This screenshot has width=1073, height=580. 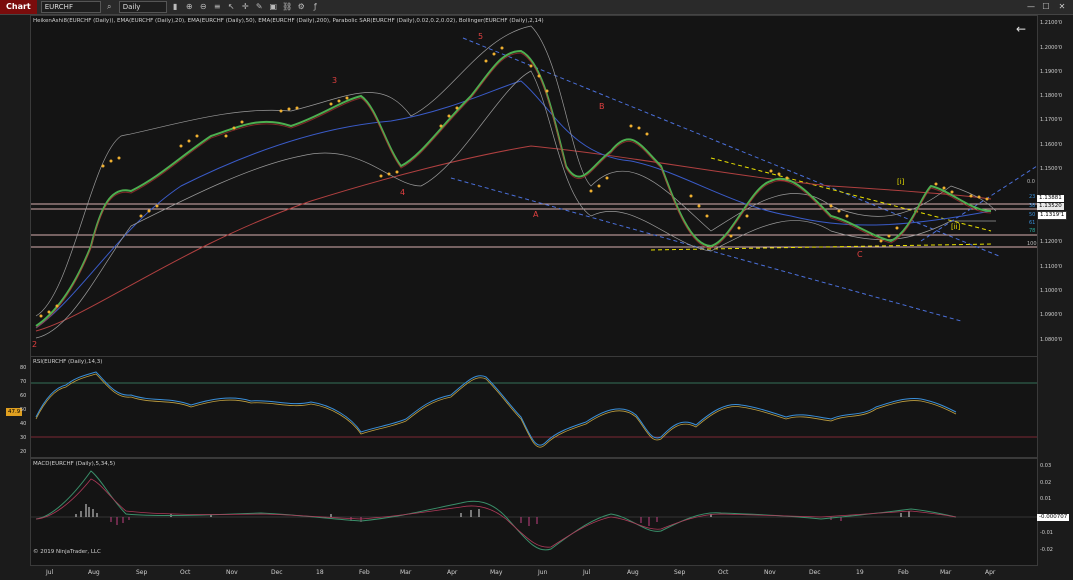 What do you see at coordinates (1032, 206) in the screenshot?
I see `fib-label: 38` at bounding box center [1032, 206].